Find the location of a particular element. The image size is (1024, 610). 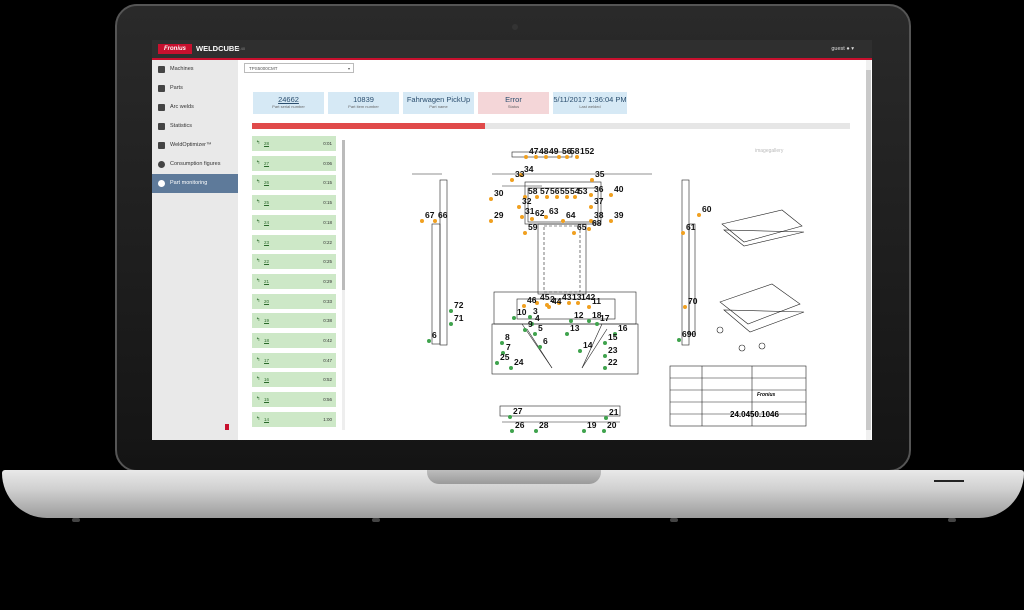

weld-label: 48 is located at coordinates (544, 151).